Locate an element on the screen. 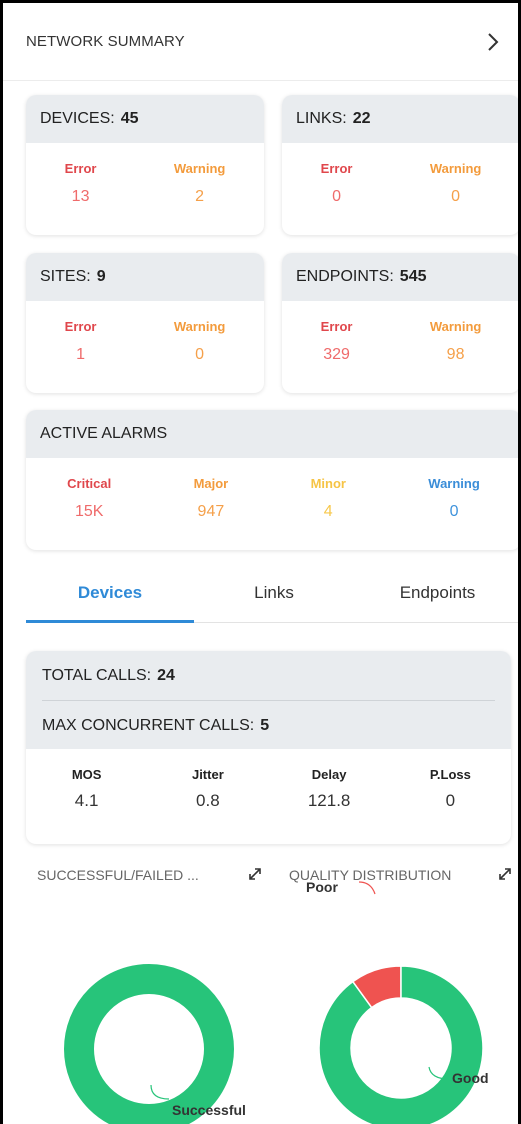  alarm-label: Warning is located at coordinates (454, 483).